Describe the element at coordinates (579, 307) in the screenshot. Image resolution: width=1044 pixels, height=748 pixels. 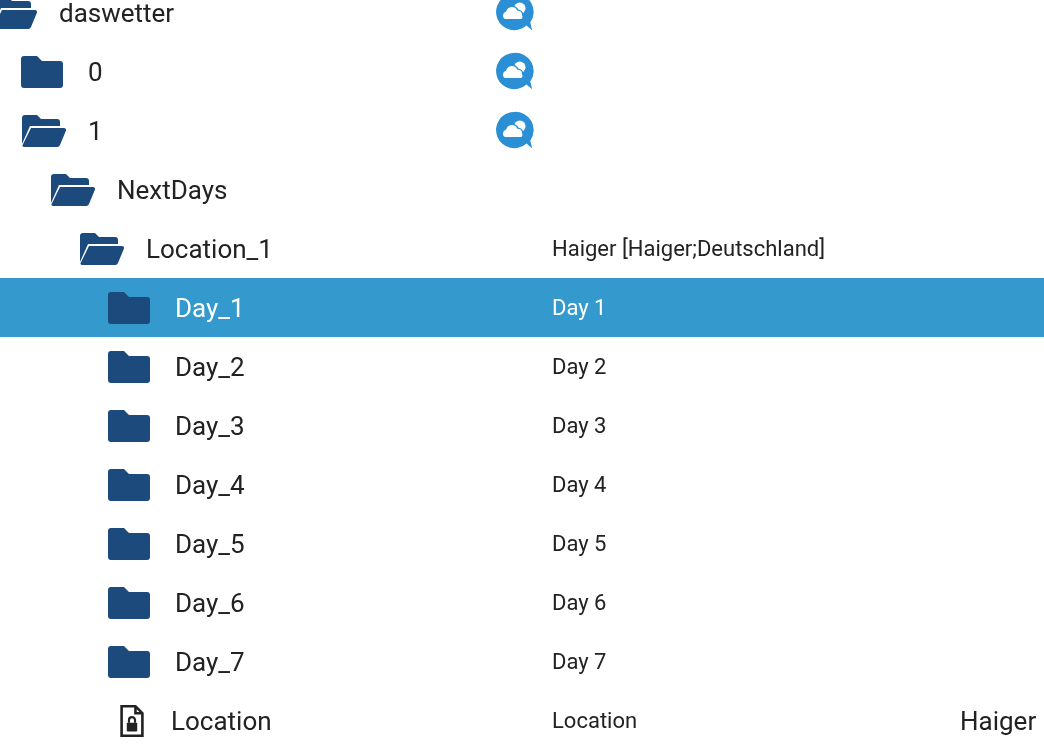
I see `node-title: Day 1` at that location.